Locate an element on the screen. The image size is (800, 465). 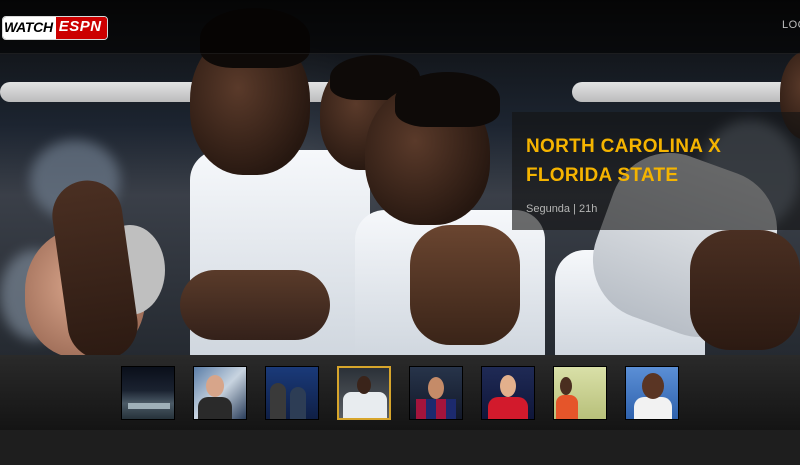
login-link: LOGIN is located at coordinates (791, 25).